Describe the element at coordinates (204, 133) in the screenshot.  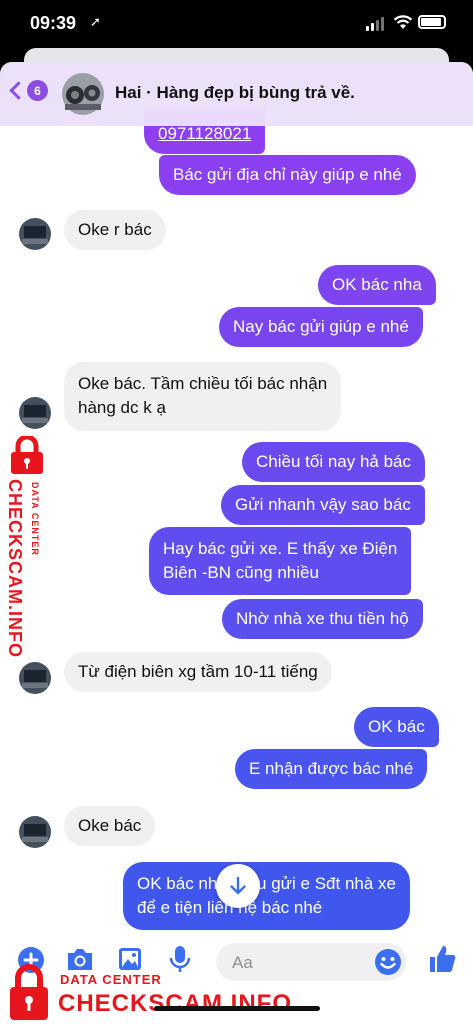
I see `phone-link: 0971128021` at that location.